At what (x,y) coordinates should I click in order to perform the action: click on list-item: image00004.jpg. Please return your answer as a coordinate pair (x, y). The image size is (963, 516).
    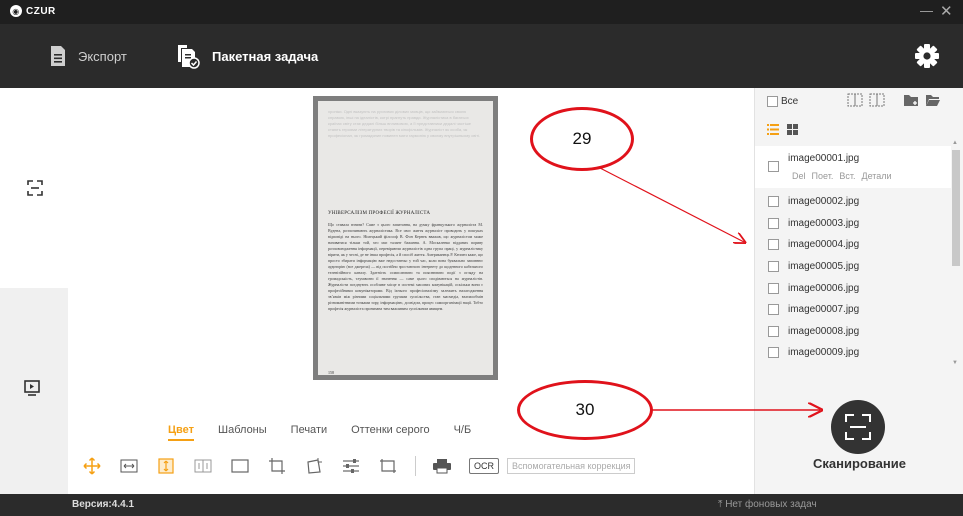
    Looking at the image, I should click on (853, 245).